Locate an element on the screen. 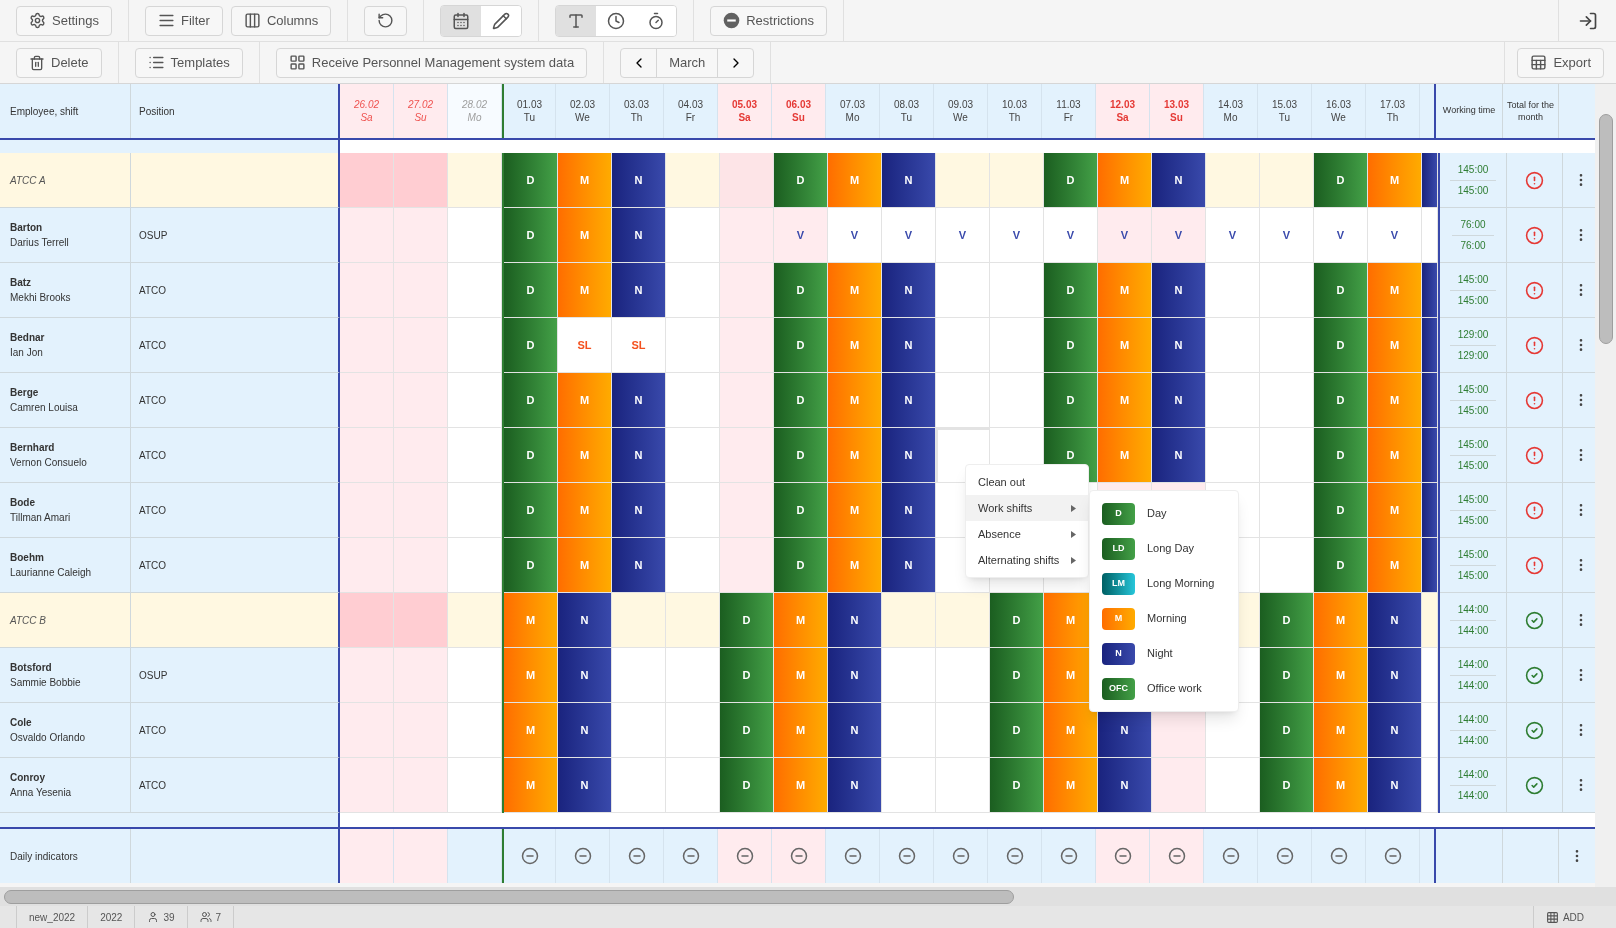 The width and height of the screenshot is (1616, 928). receive-data-button: Receive Personnel Management system data is located at coordinates (431, 62).